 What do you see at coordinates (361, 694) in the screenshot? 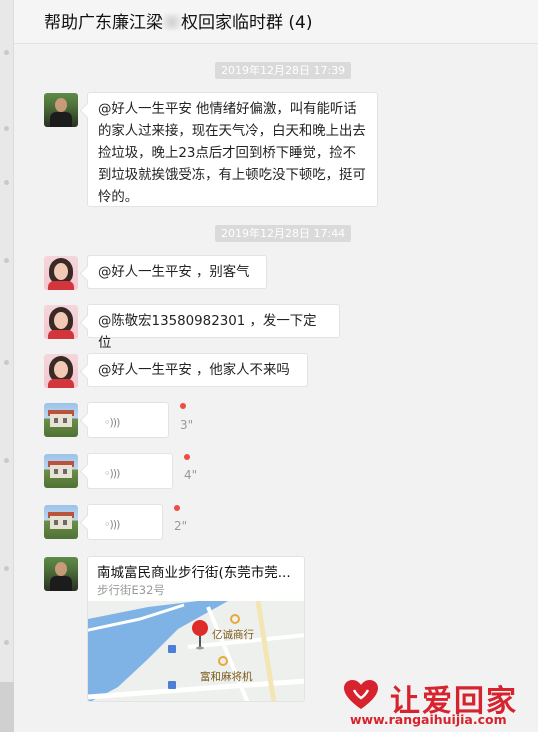
I see `heart-icon` at bounding box center [361, 694].